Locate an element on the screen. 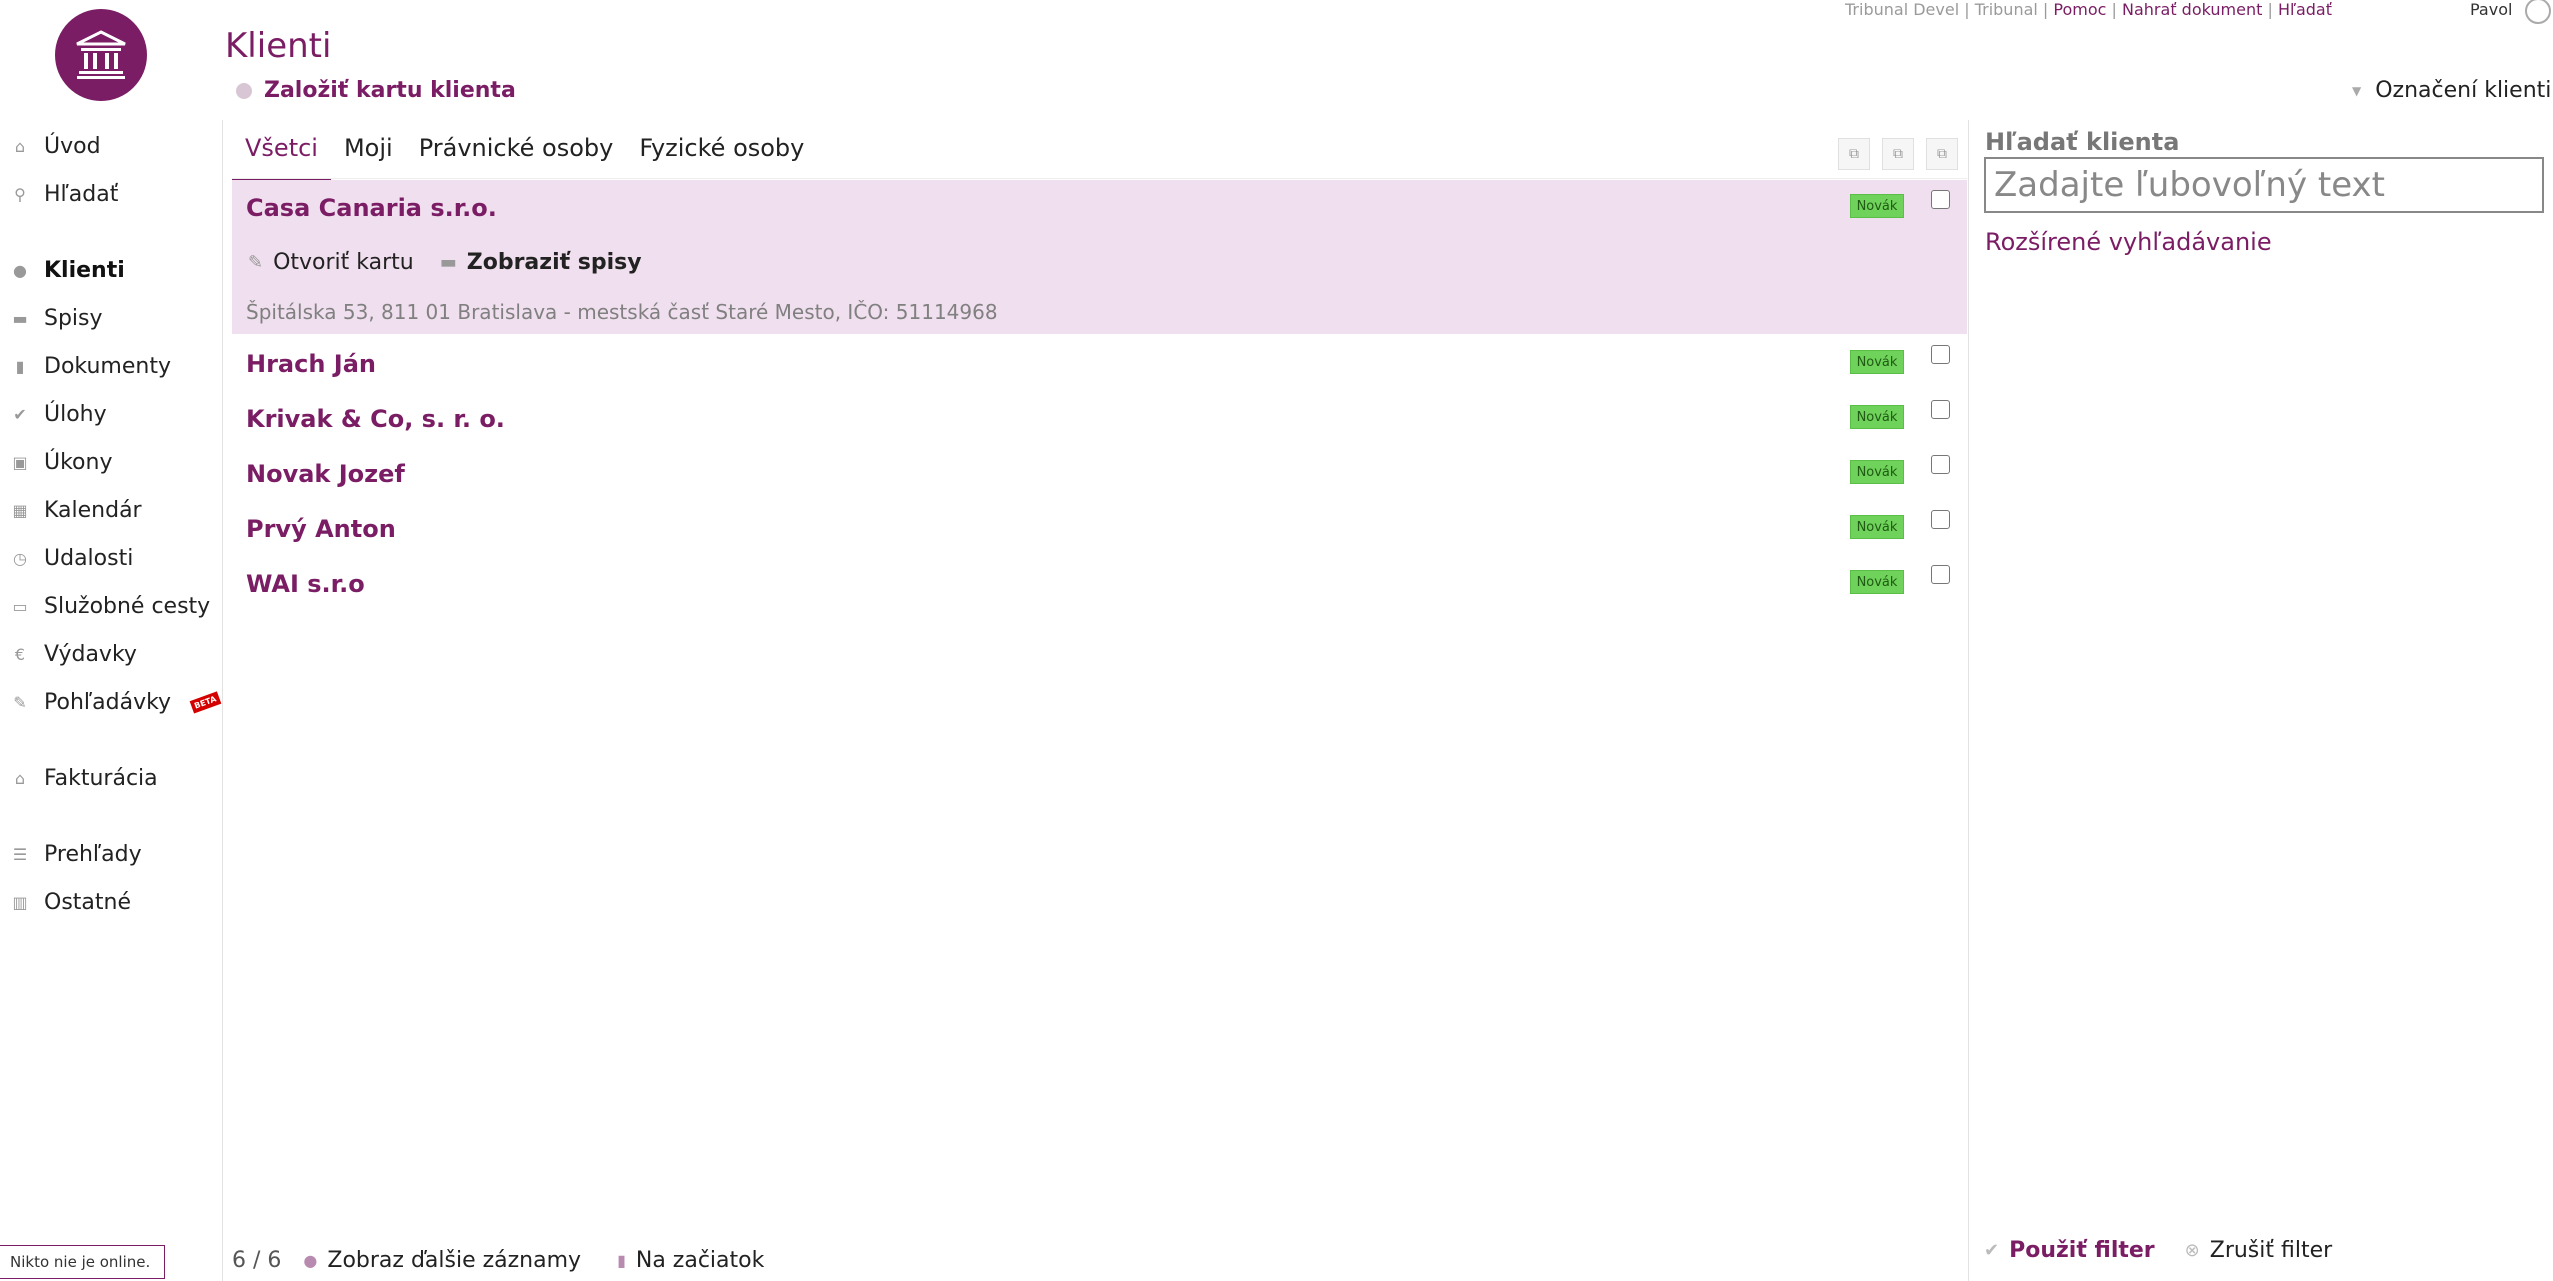  search-icon: ⚲ is located at coordinates (20, 194).